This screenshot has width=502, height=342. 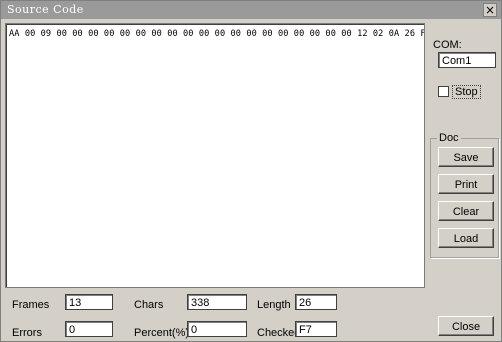 I want to click on length-label: Length, so click(x=274, y=305).